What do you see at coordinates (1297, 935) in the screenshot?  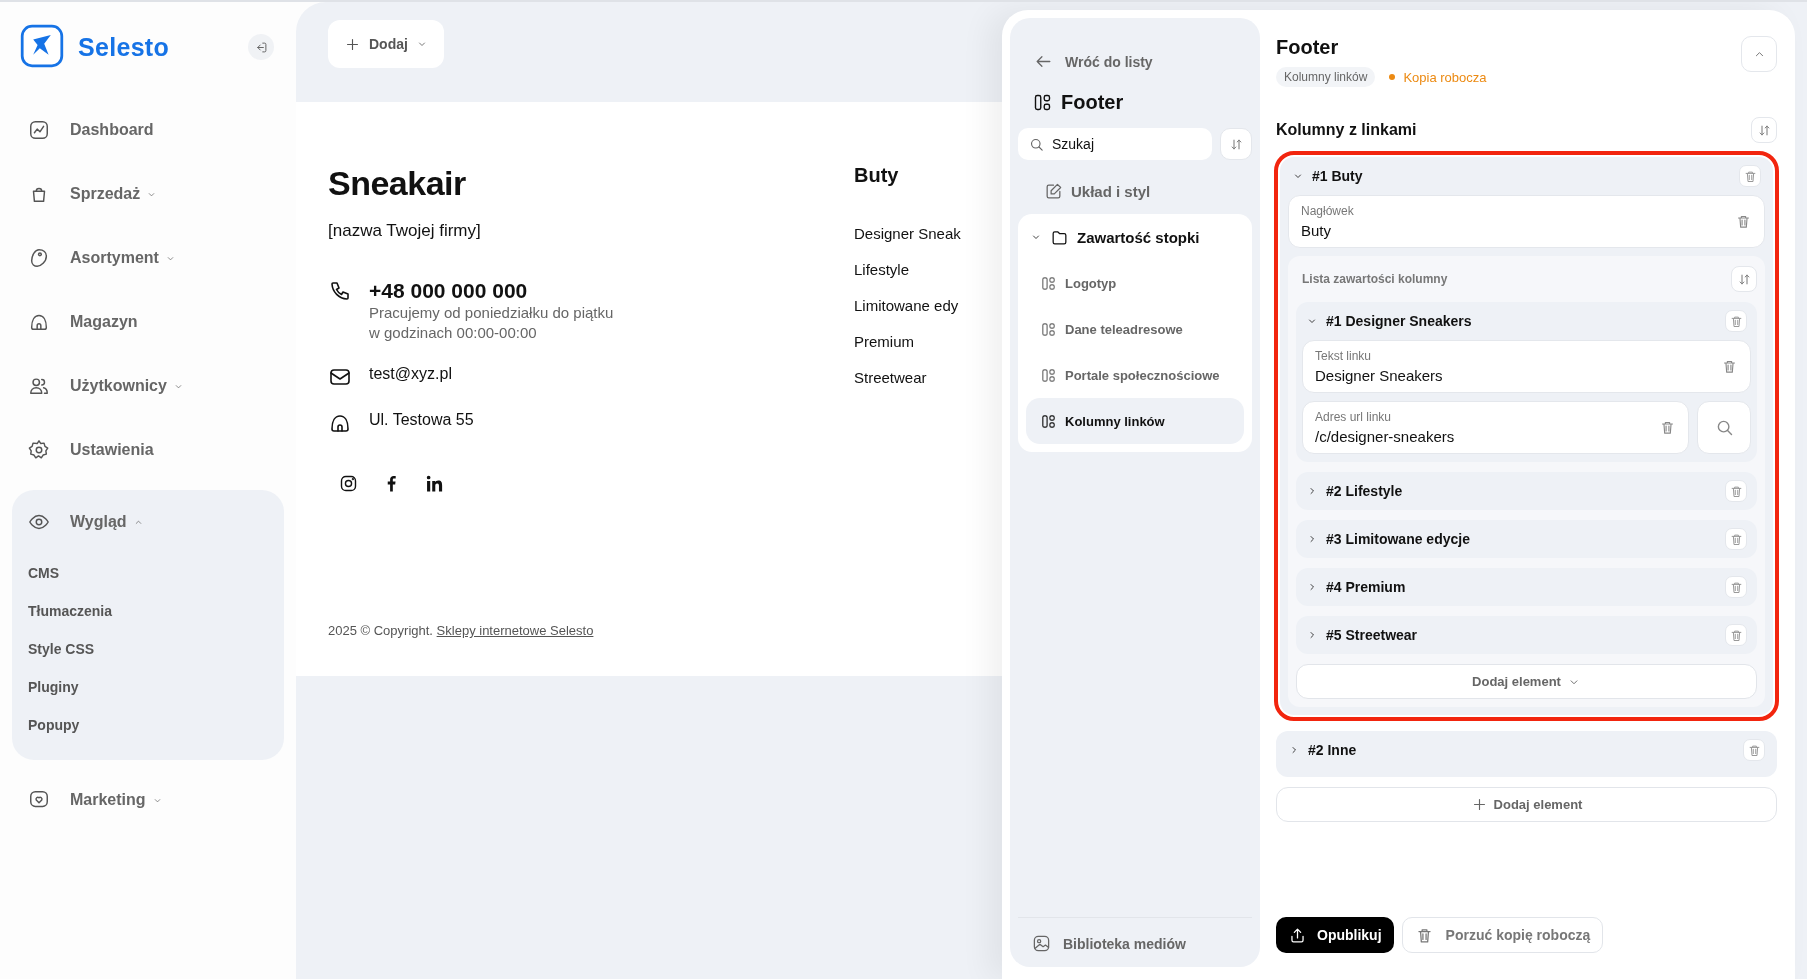 I see `upload-icon` at bounding box center [1297, 935].